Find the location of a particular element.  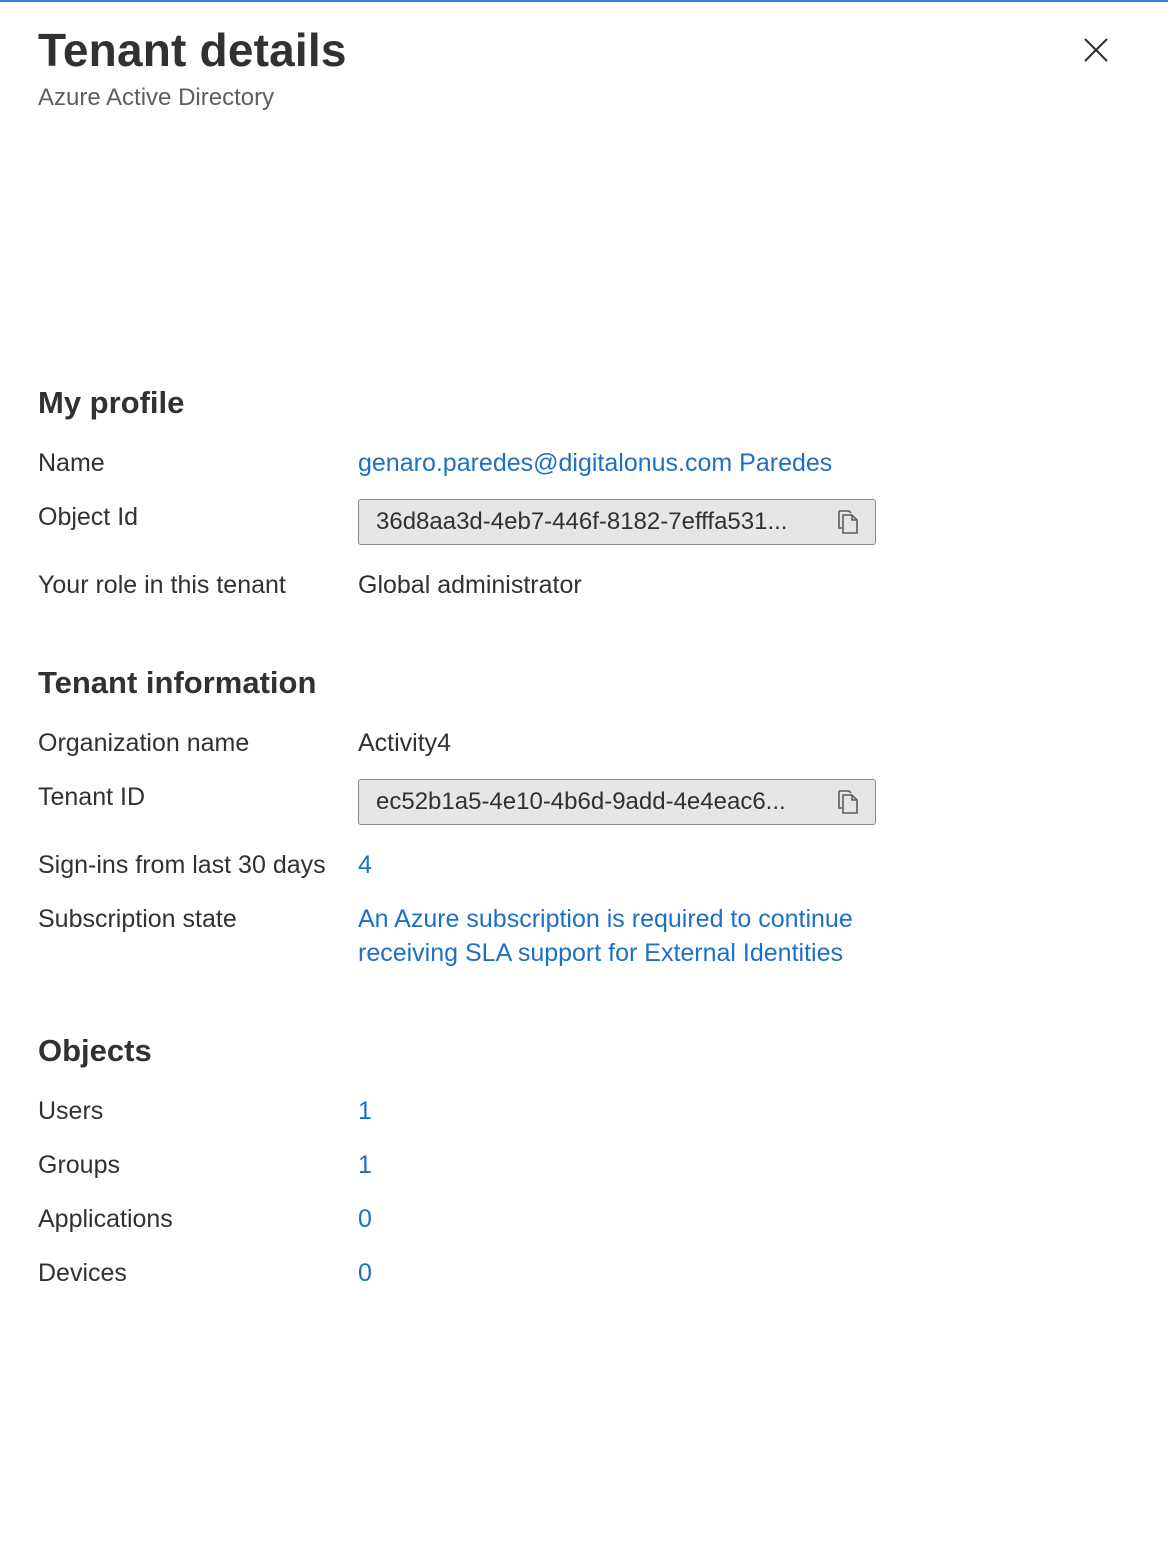

name-label: Name is located at coordinates (71, 463).